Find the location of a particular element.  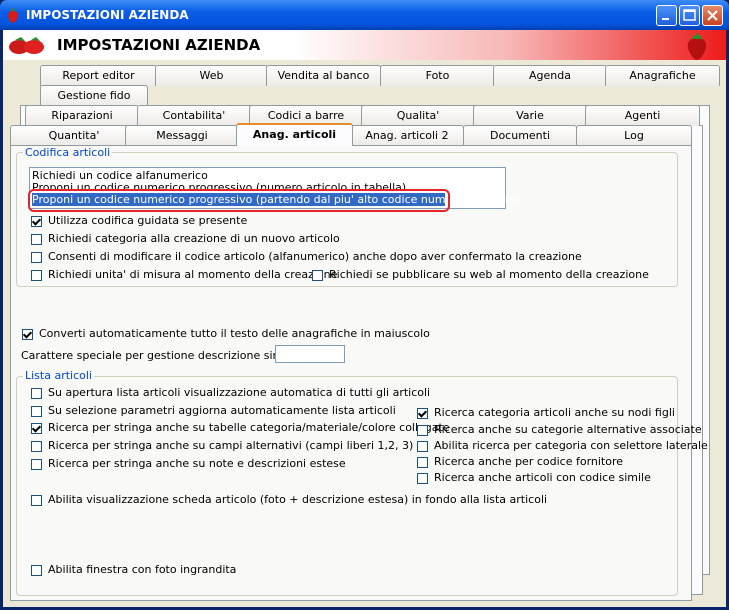

tab-anagrafiche: Anagrafiche is located at coordinates (662, 75).